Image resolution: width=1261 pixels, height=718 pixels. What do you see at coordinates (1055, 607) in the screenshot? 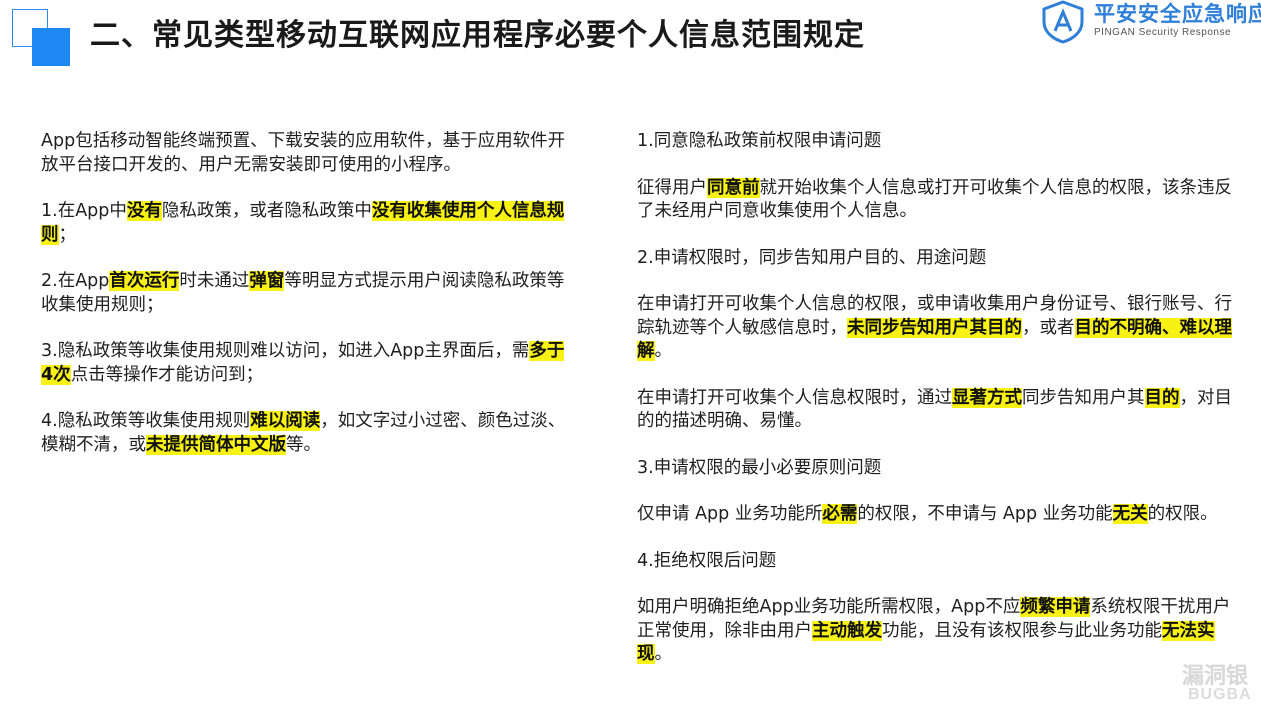
I see `highlighted-text: 频繁申请` at bounding box center [1055, 607].